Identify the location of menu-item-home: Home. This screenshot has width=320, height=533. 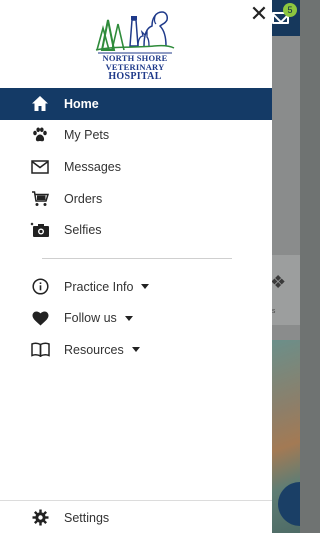
(136, 104).